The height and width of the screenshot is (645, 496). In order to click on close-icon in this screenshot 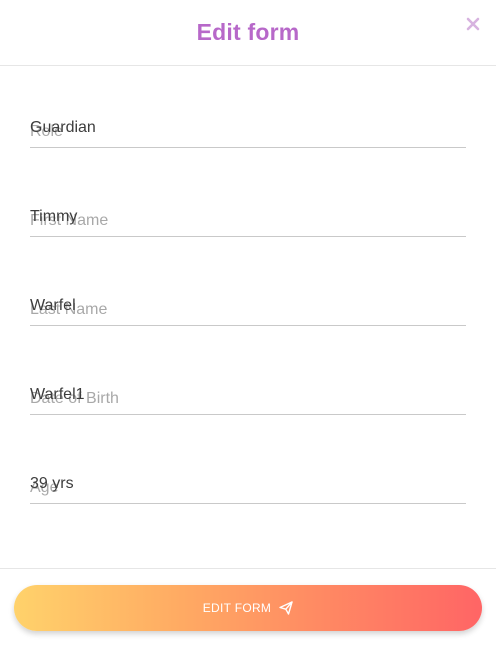, I will do `click(473, 24)`.